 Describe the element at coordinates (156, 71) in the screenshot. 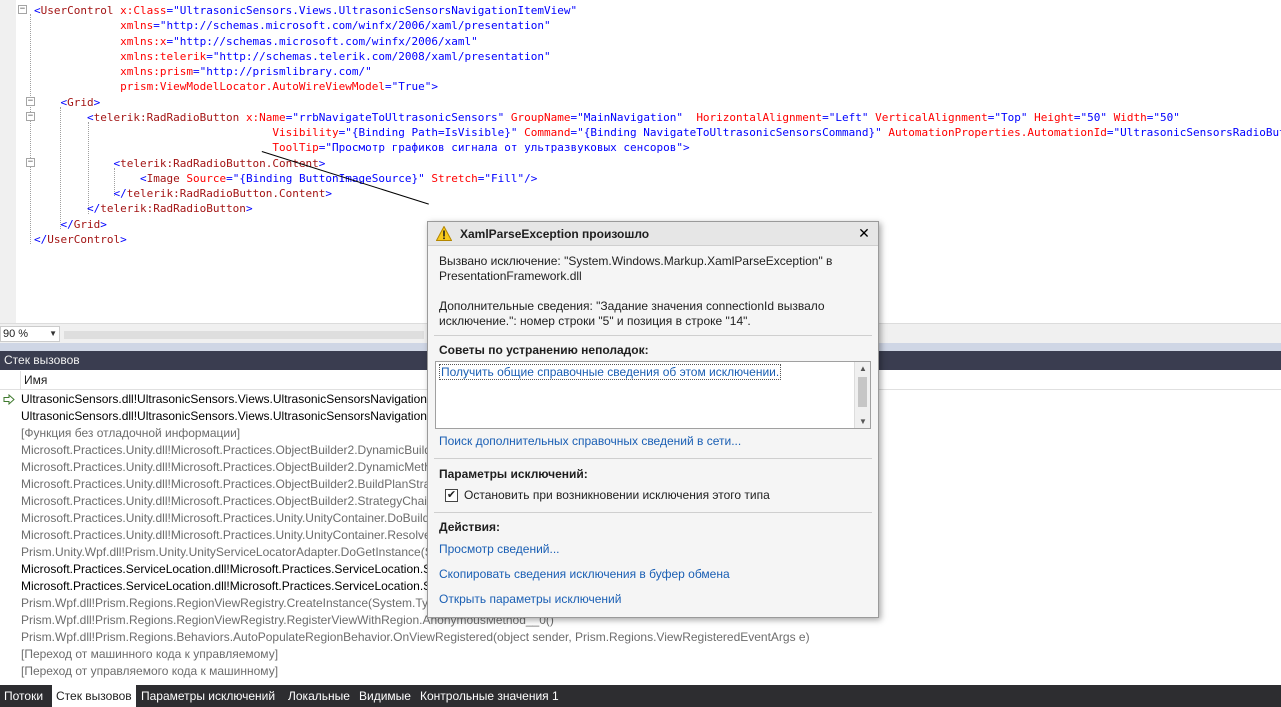

I see `code-token: xmlns:prism` at that location.